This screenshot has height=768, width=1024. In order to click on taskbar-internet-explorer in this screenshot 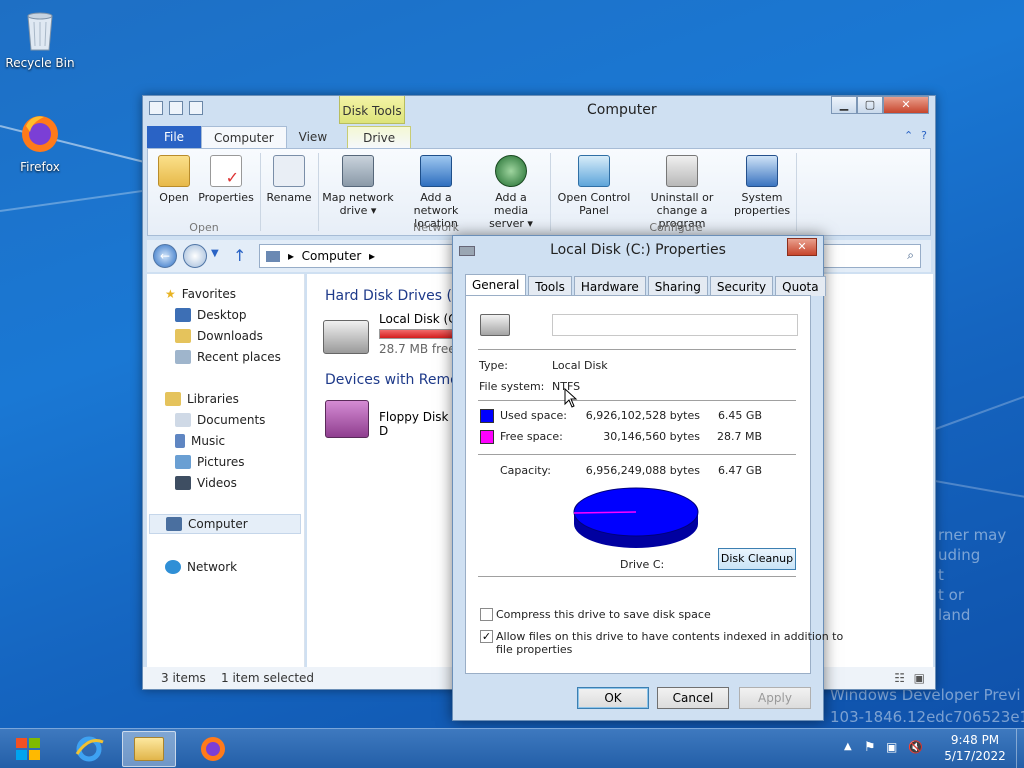, I will do `click(89, 749)`.